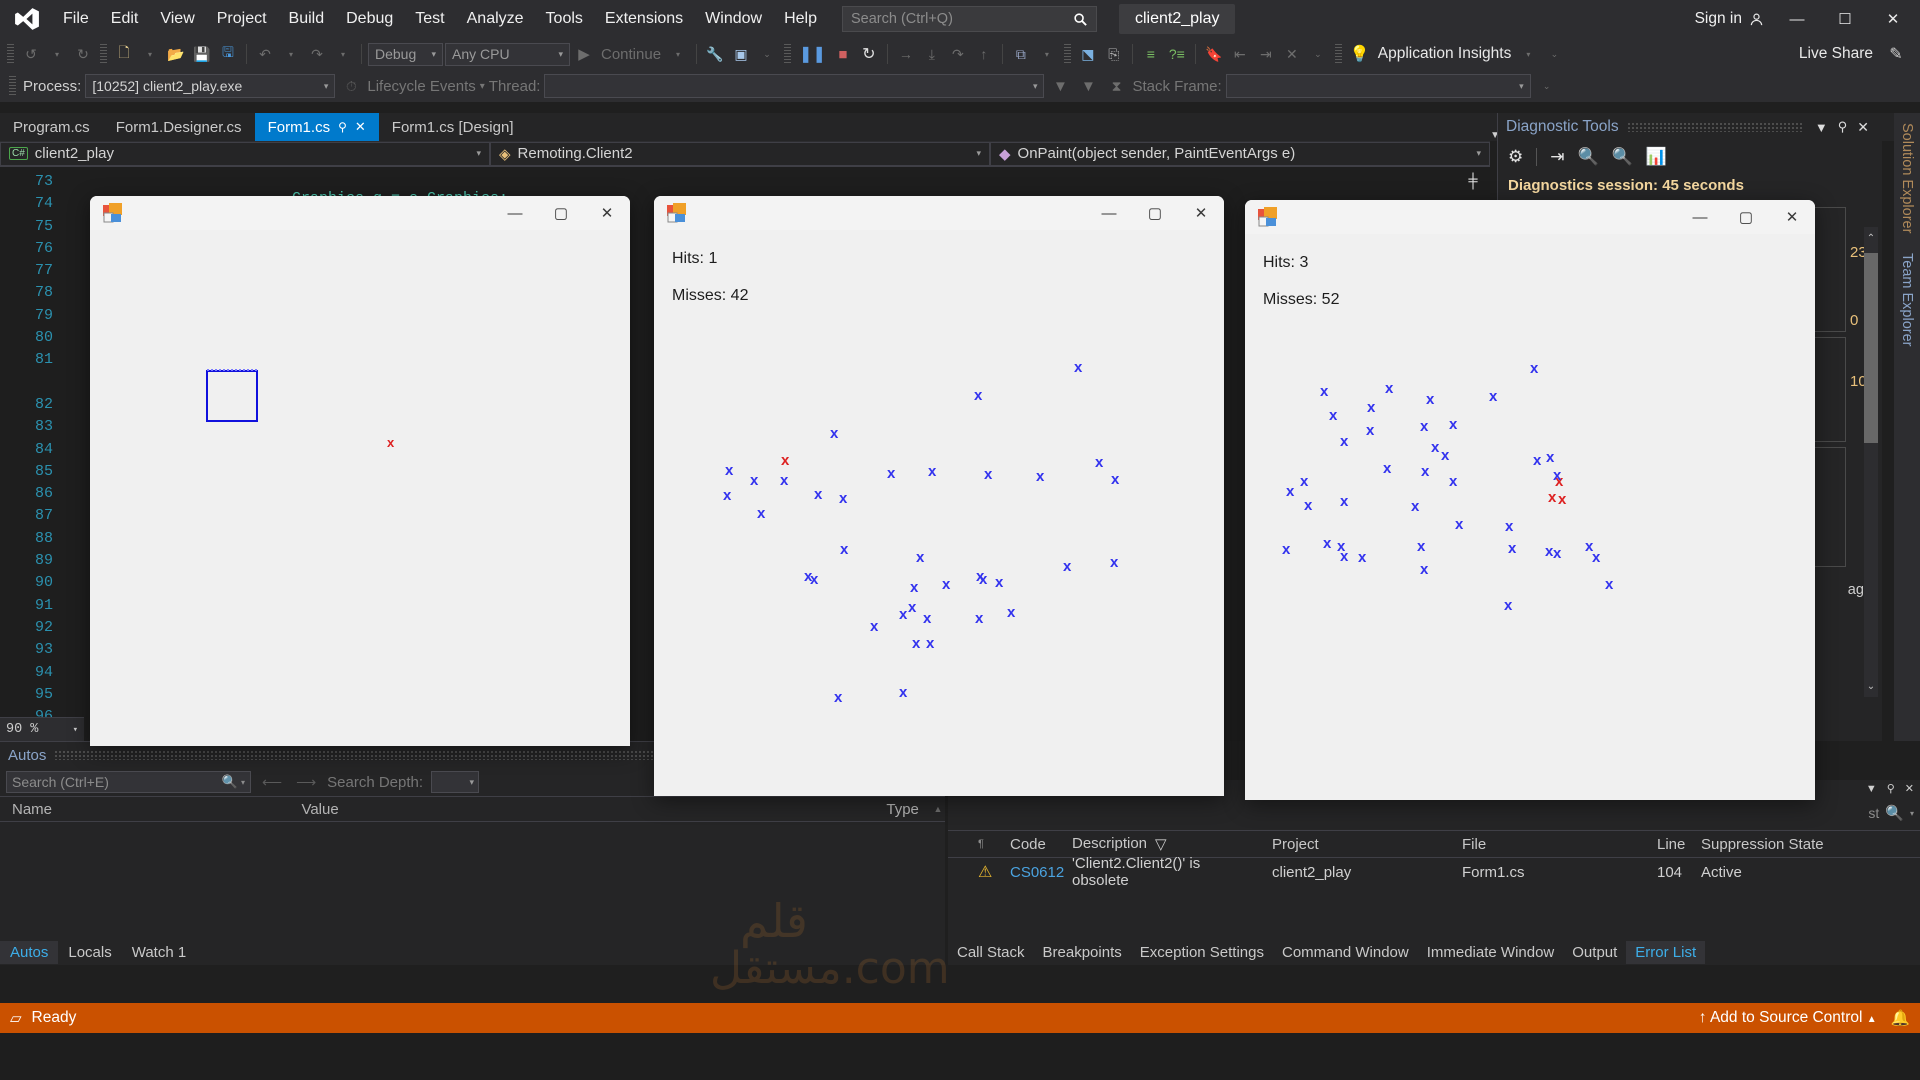 The image size is (1920, 1080). I want to click on search-next-icon: ⟶, so click(306, 782).